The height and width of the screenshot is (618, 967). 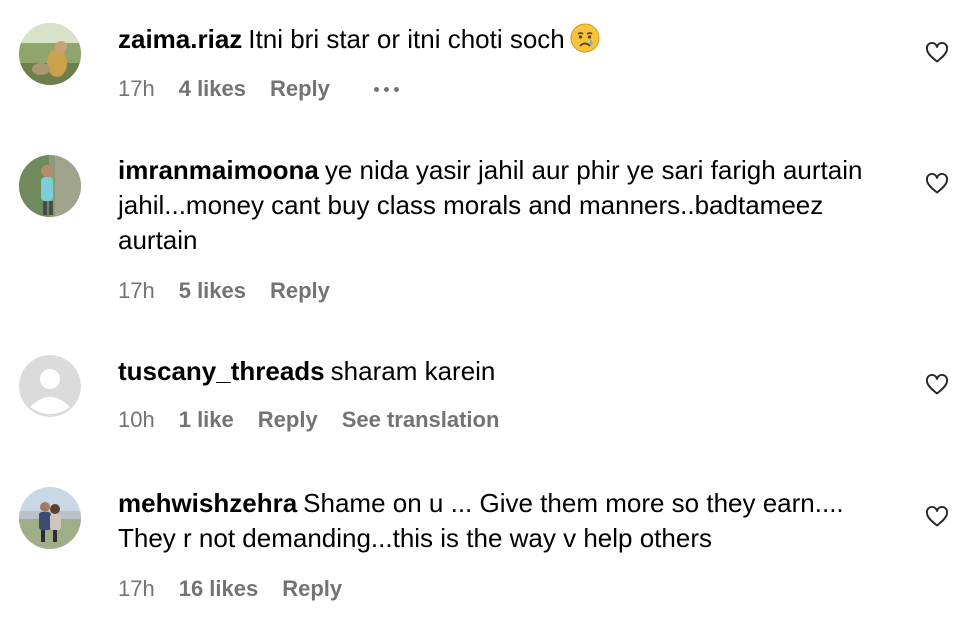 I want to click on likes-count: 5 likes, so click(x=212, y=291).